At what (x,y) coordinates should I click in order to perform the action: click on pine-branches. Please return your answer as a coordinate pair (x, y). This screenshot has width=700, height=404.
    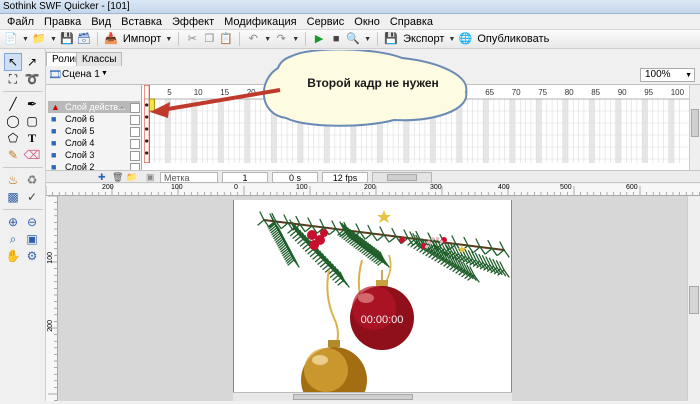
    Looking at the image, I should click on (383, 249).